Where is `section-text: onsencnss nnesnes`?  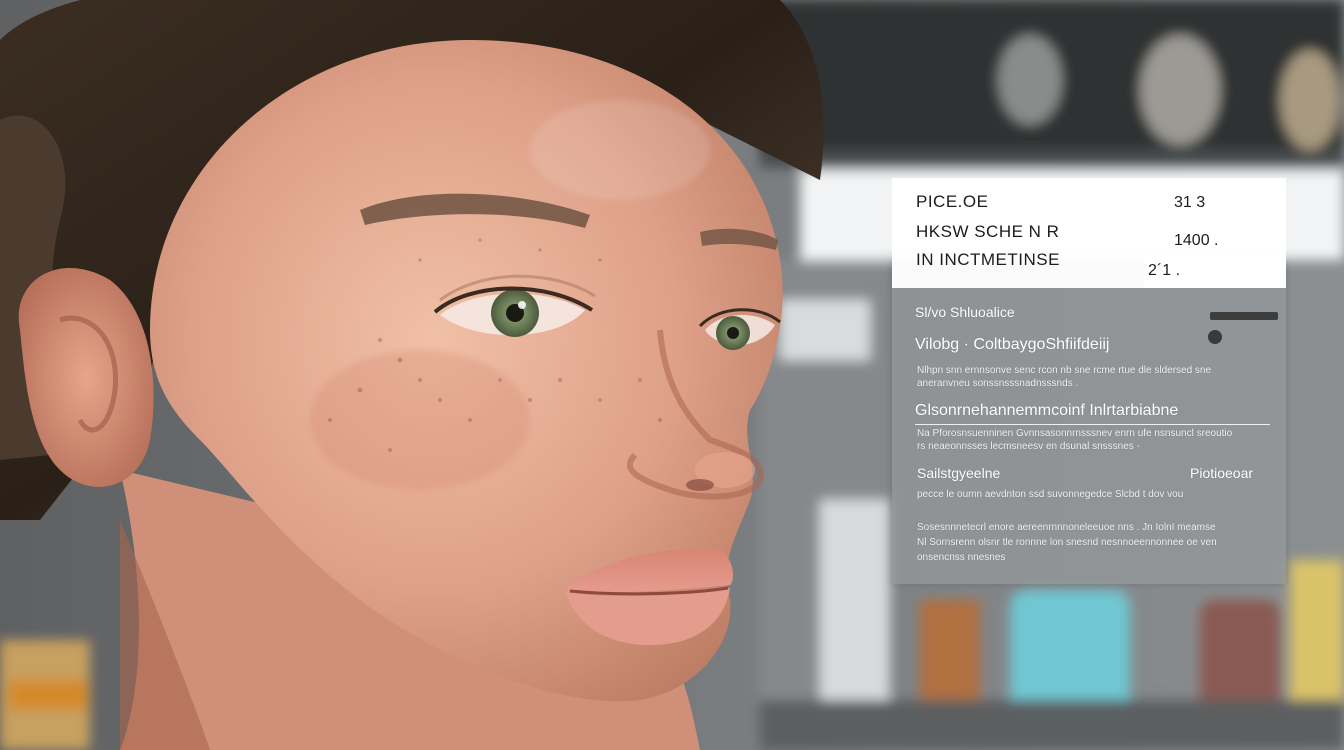 section-text: onsencnss nnesnes is located at coordinates (961, 557).